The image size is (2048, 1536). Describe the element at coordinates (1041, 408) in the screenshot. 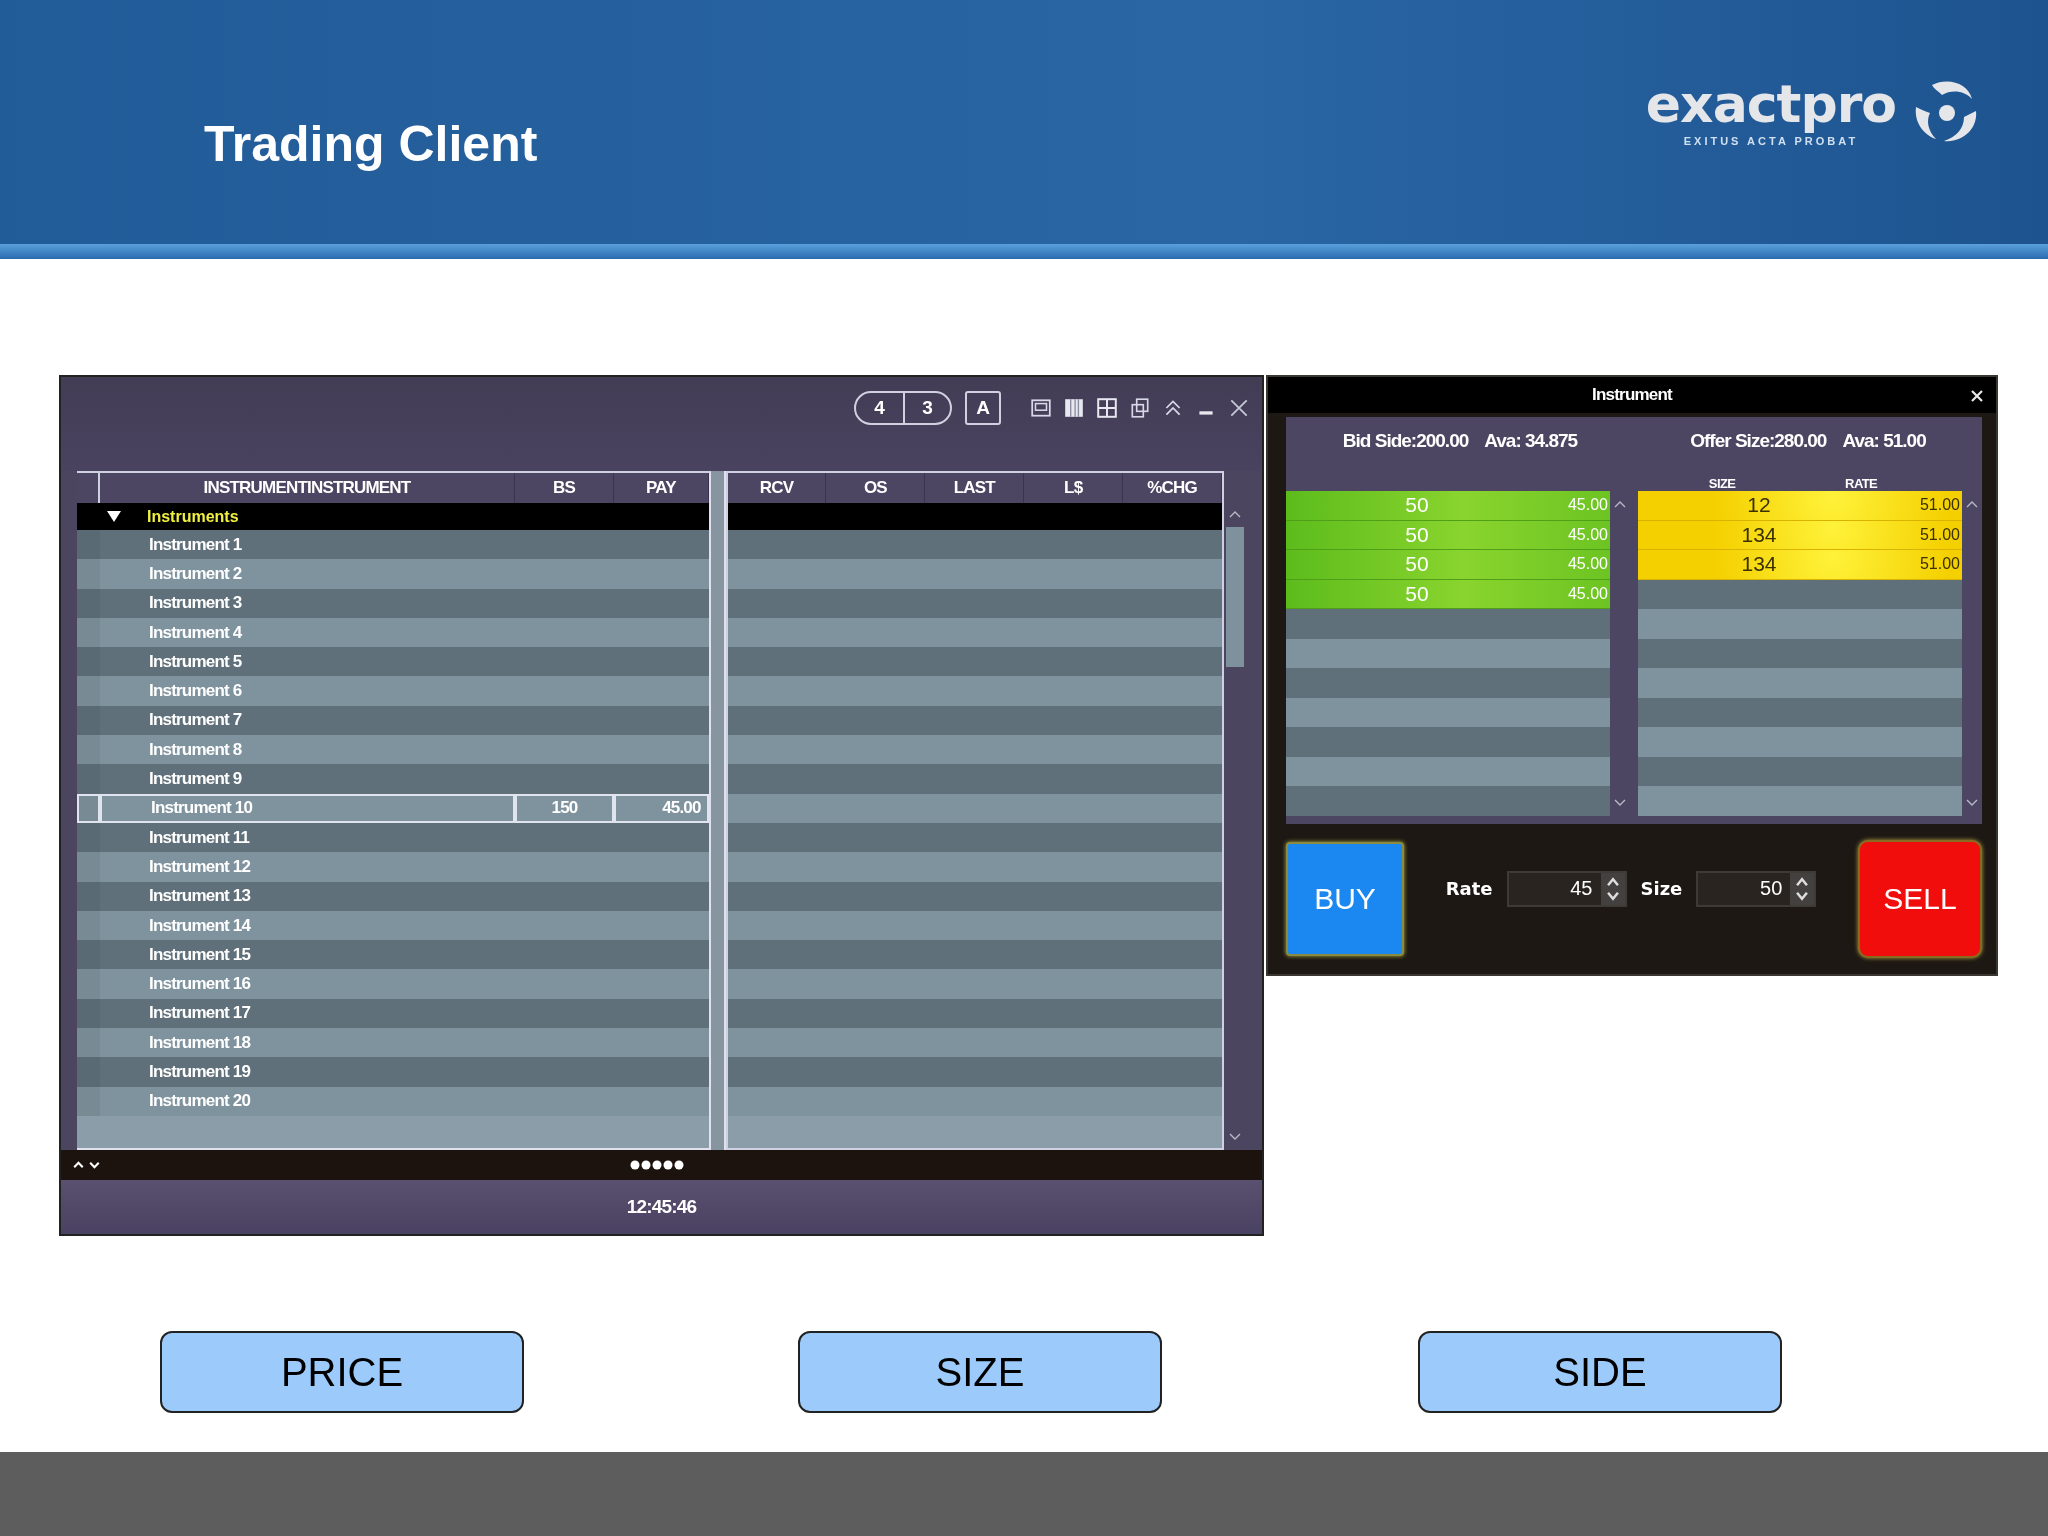

I see `single-window-icon` at that location.